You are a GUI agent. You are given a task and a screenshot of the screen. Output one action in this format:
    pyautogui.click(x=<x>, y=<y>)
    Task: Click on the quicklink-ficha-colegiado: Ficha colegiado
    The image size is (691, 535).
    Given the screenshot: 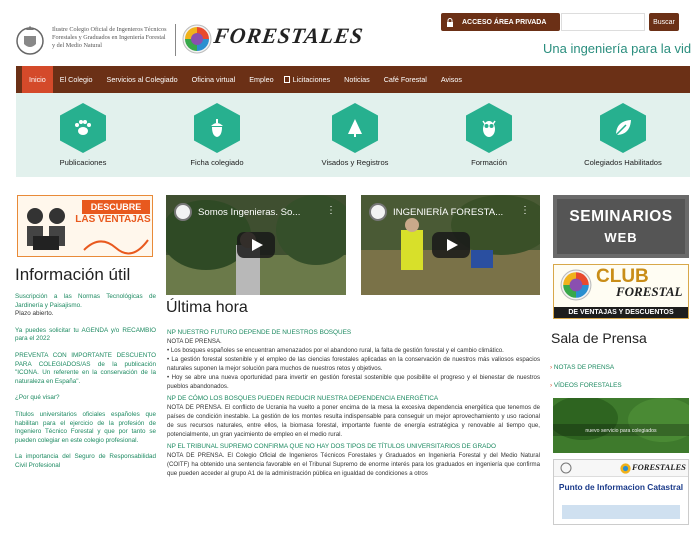 What is the action you would take?
    pyautogui.click(x=217, y=135)
    